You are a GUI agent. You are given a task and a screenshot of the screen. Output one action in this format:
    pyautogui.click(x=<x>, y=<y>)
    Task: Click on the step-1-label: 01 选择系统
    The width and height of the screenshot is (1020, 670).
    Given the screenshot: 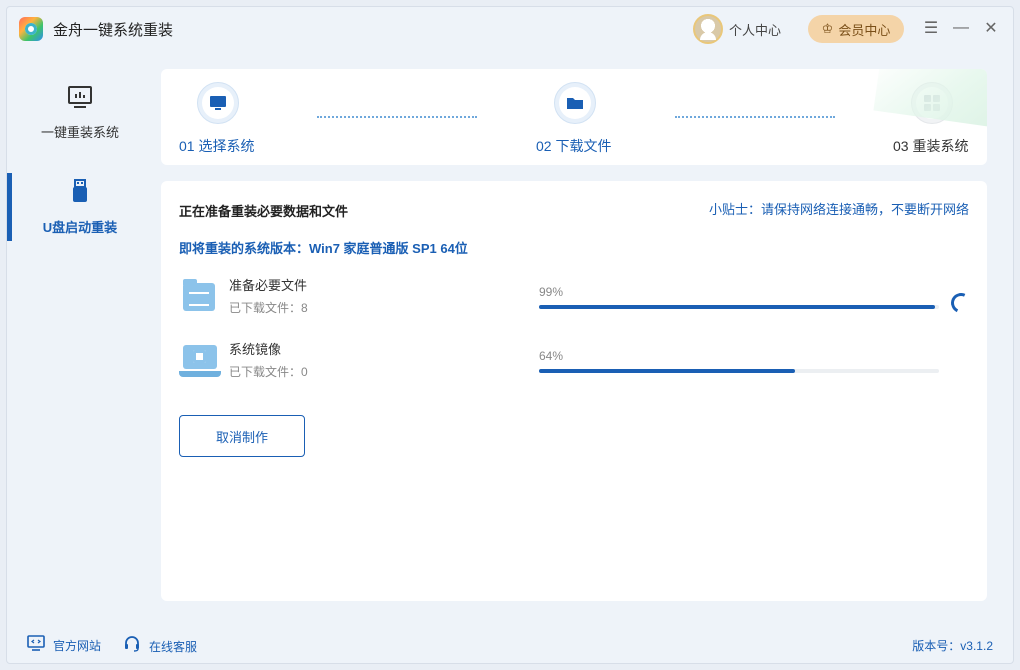 What is the action you would take?
    pyautogui.click(x=217, y=146)
    